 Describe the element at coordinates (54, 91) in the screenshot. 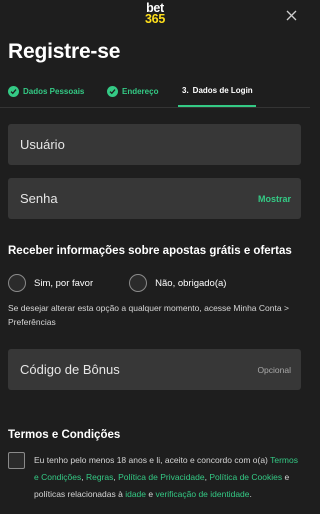

I see `step-label: Dados Pessoais` at that location.